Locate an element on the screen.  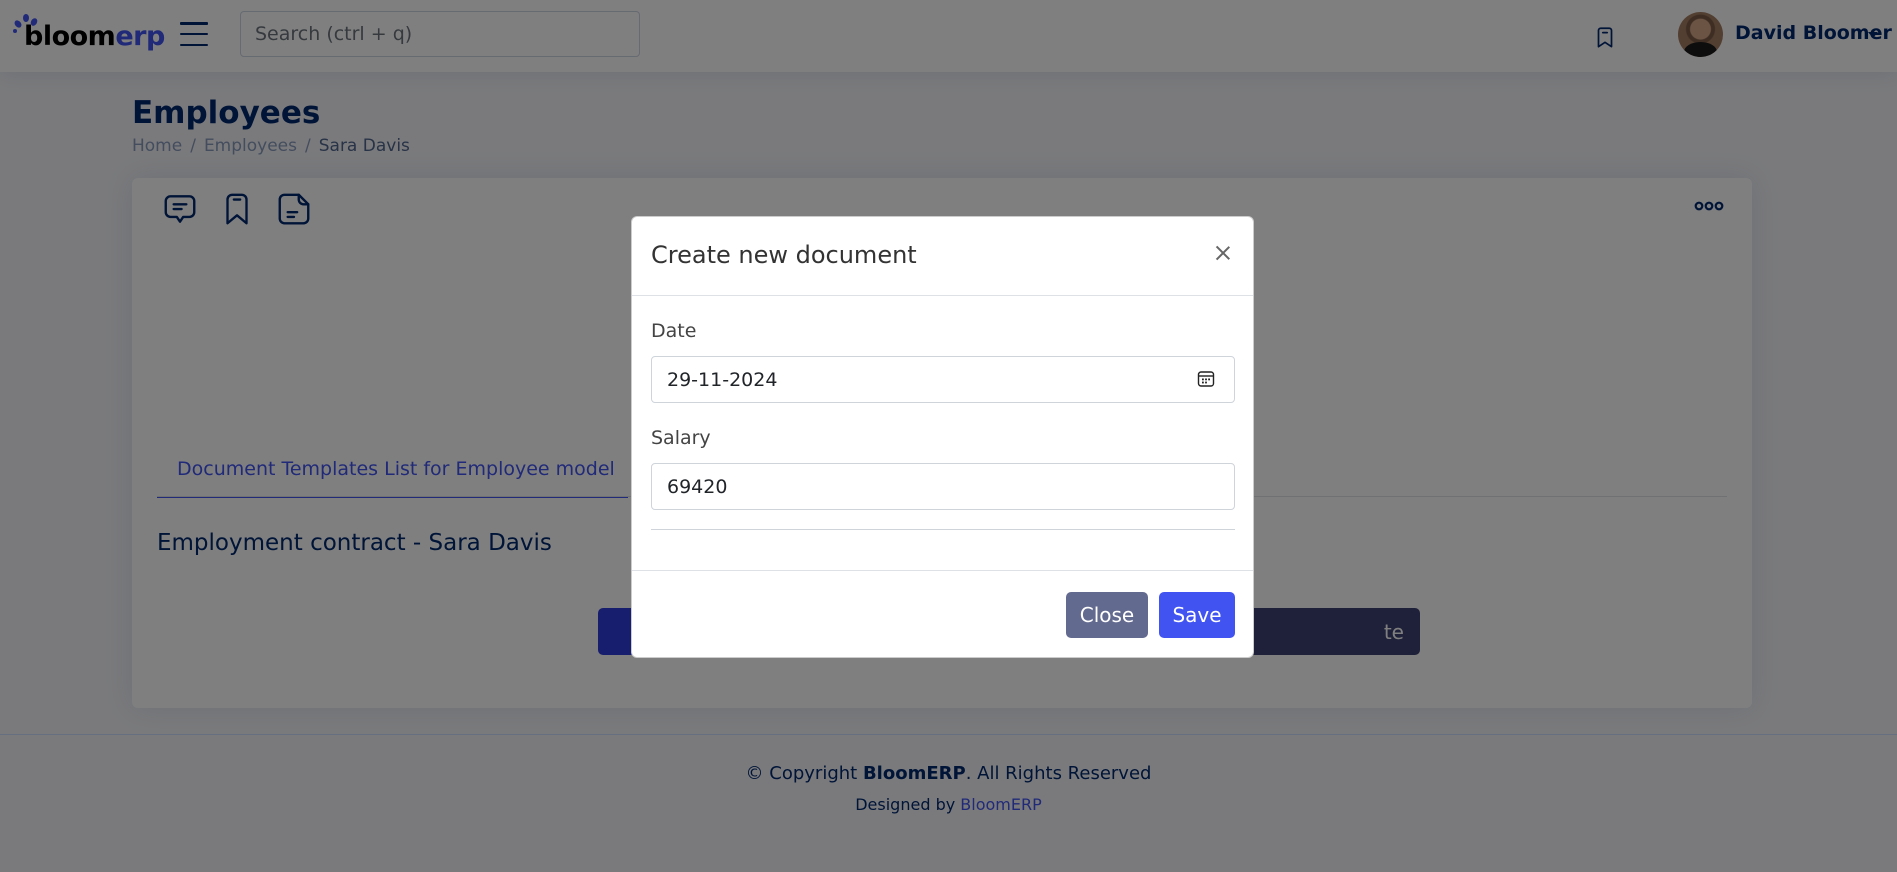
form-divider is located at coordinates (943, 529).